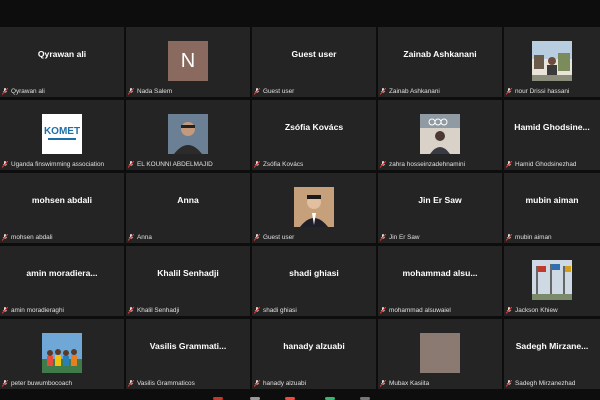 The width and height of the screenshot is (600, 400). What do you see at coordinates (314, 91) in the screenshot?
I see `participant-name-label: Guest user` at bounding box center [314, 91].